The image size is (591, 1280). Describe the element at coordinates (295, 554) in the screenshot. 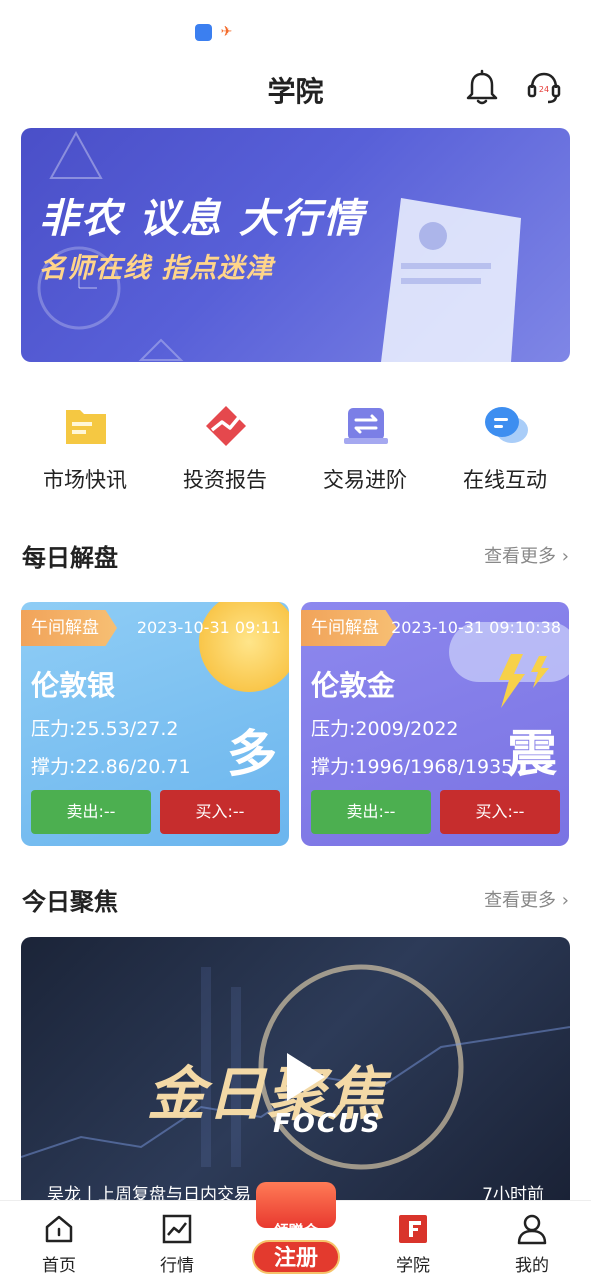

I see `daily-section-header: 每日解盘 查看更多 ›` at that location.